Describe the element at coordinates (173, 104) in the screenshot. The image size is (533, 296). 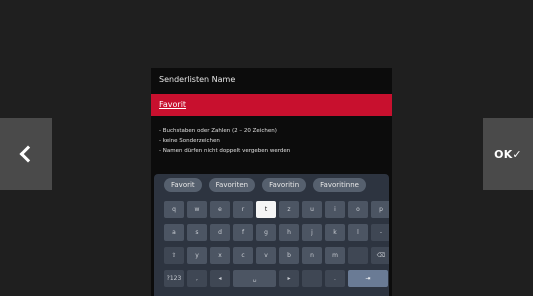
I see `name-input-value: Favorit` at that location.